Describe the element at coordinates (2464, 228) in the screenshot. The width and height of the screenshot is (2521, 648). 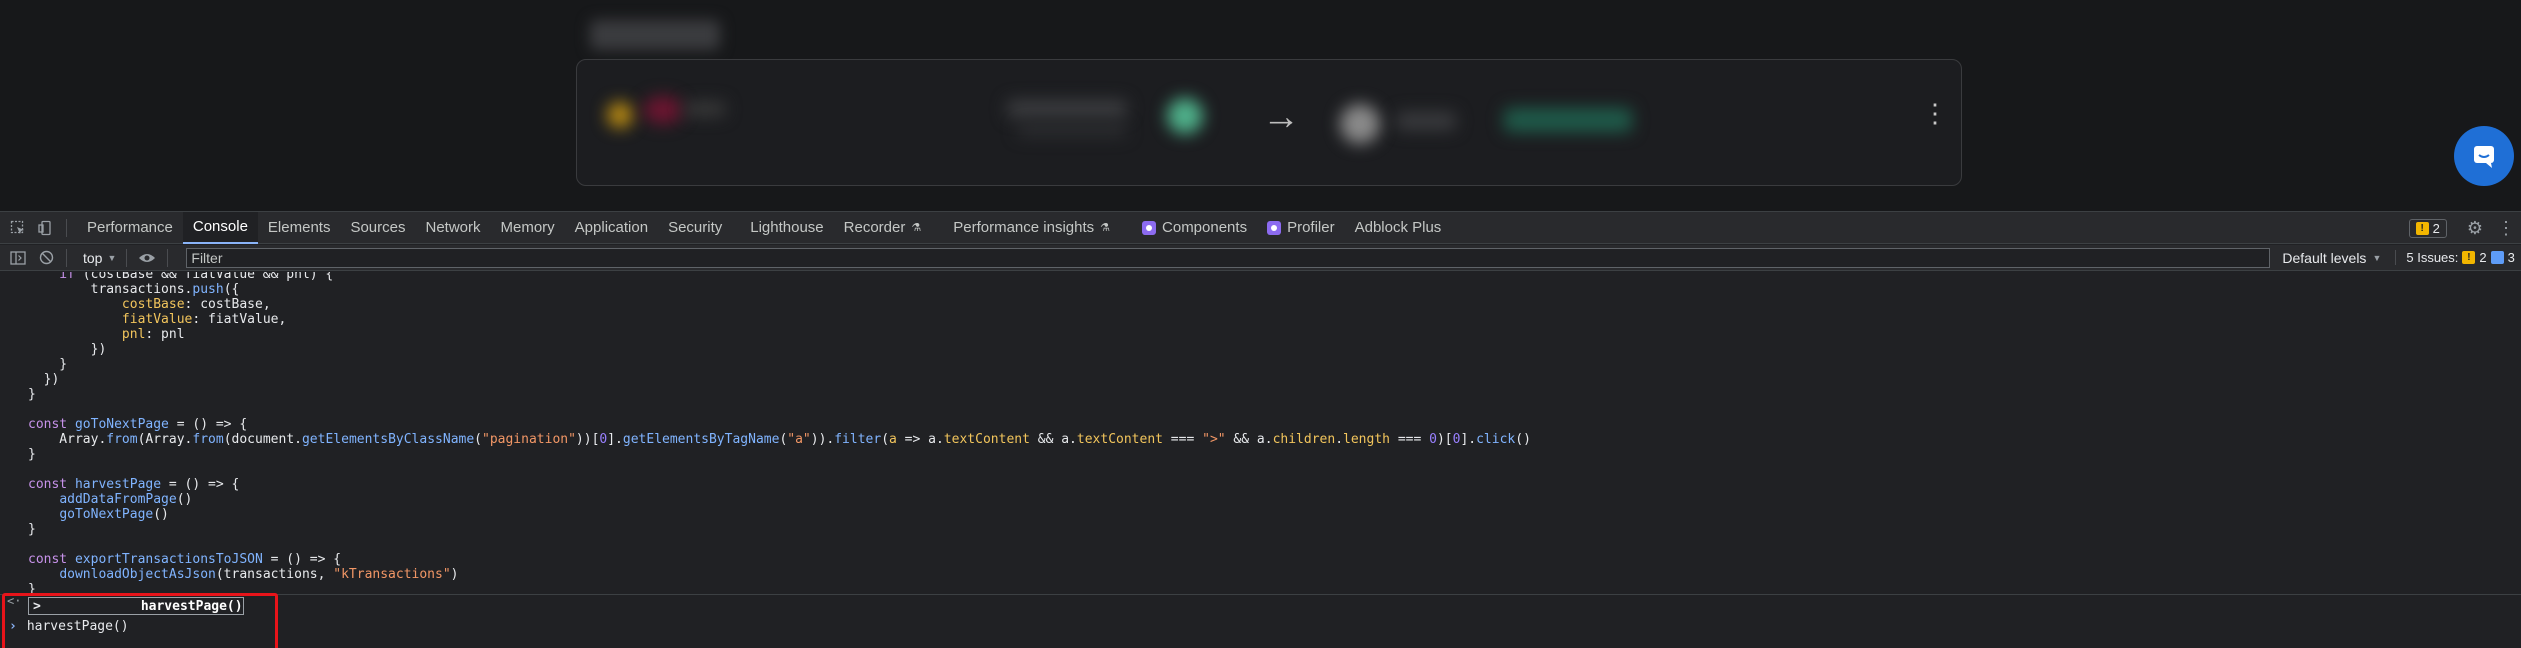
I see `tabbar-right-controls: ! 2 ⚙ ⋮` at that location.